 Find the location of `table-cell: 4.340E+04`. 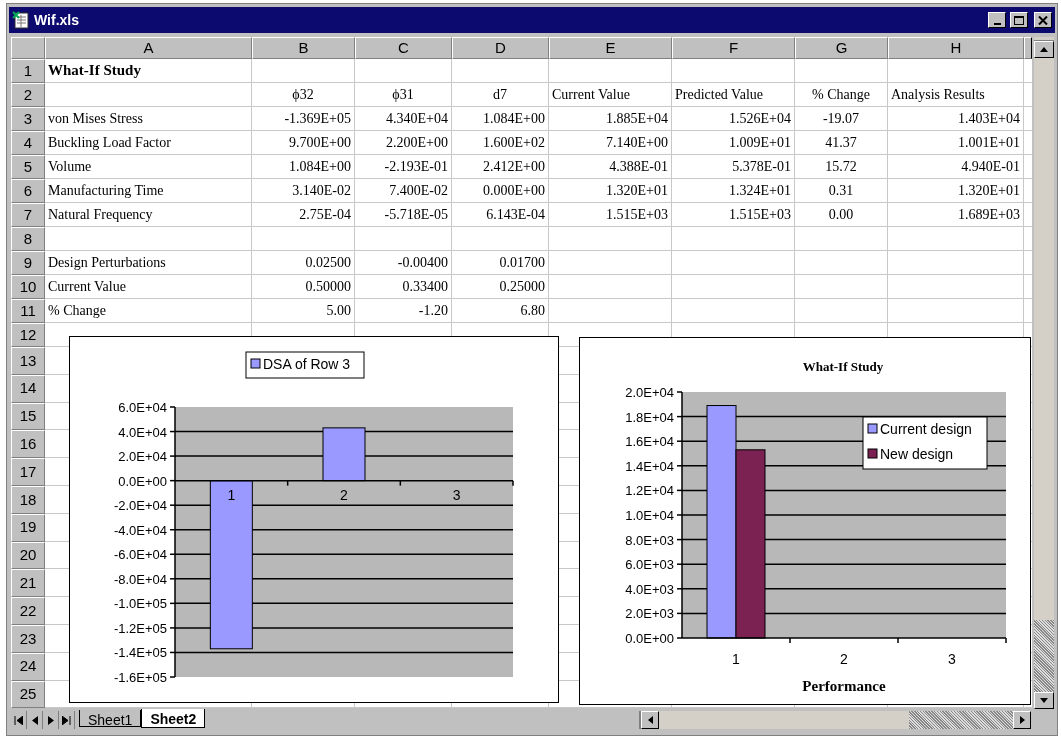

table-cell: 4.340E+04 is located at coordinates (403, 119).